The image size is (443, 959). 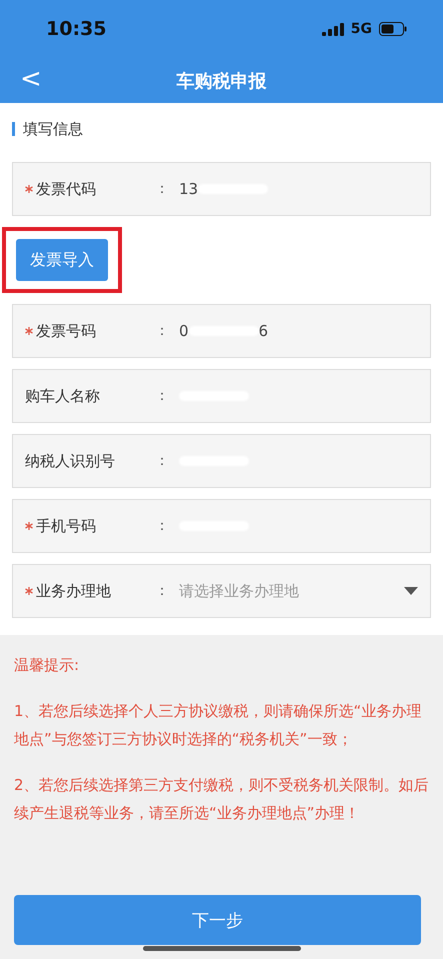 I want to click on field-value: 13, so click(x=223, y=189).